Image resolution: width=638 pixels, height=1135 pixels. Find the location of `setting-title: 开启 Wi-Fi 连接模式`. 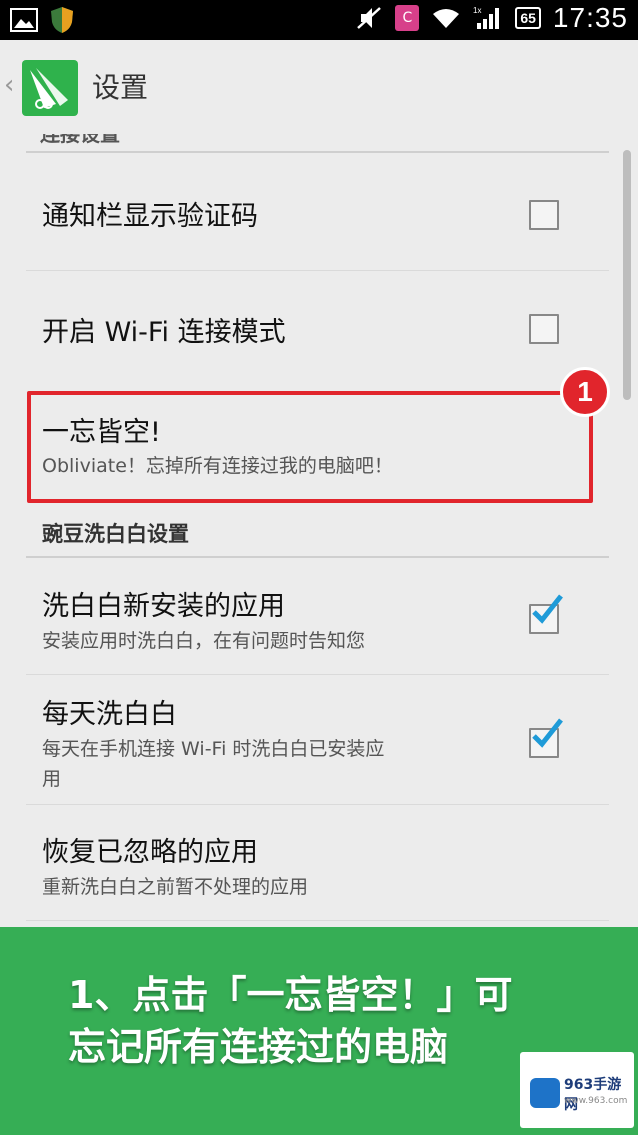

setting-title: 开启 Wi-Fi 连接模式 is located at coordinates (164, 332).